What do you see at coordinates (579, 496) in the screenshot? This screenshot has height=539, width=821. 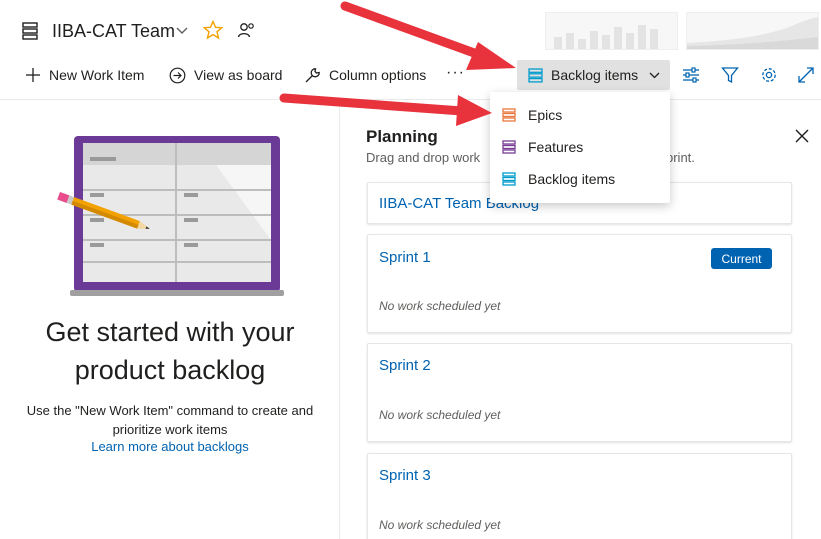 I see `sprint-card: Sprint 3 No work scheduled yet` at bounding box center [579, 496].